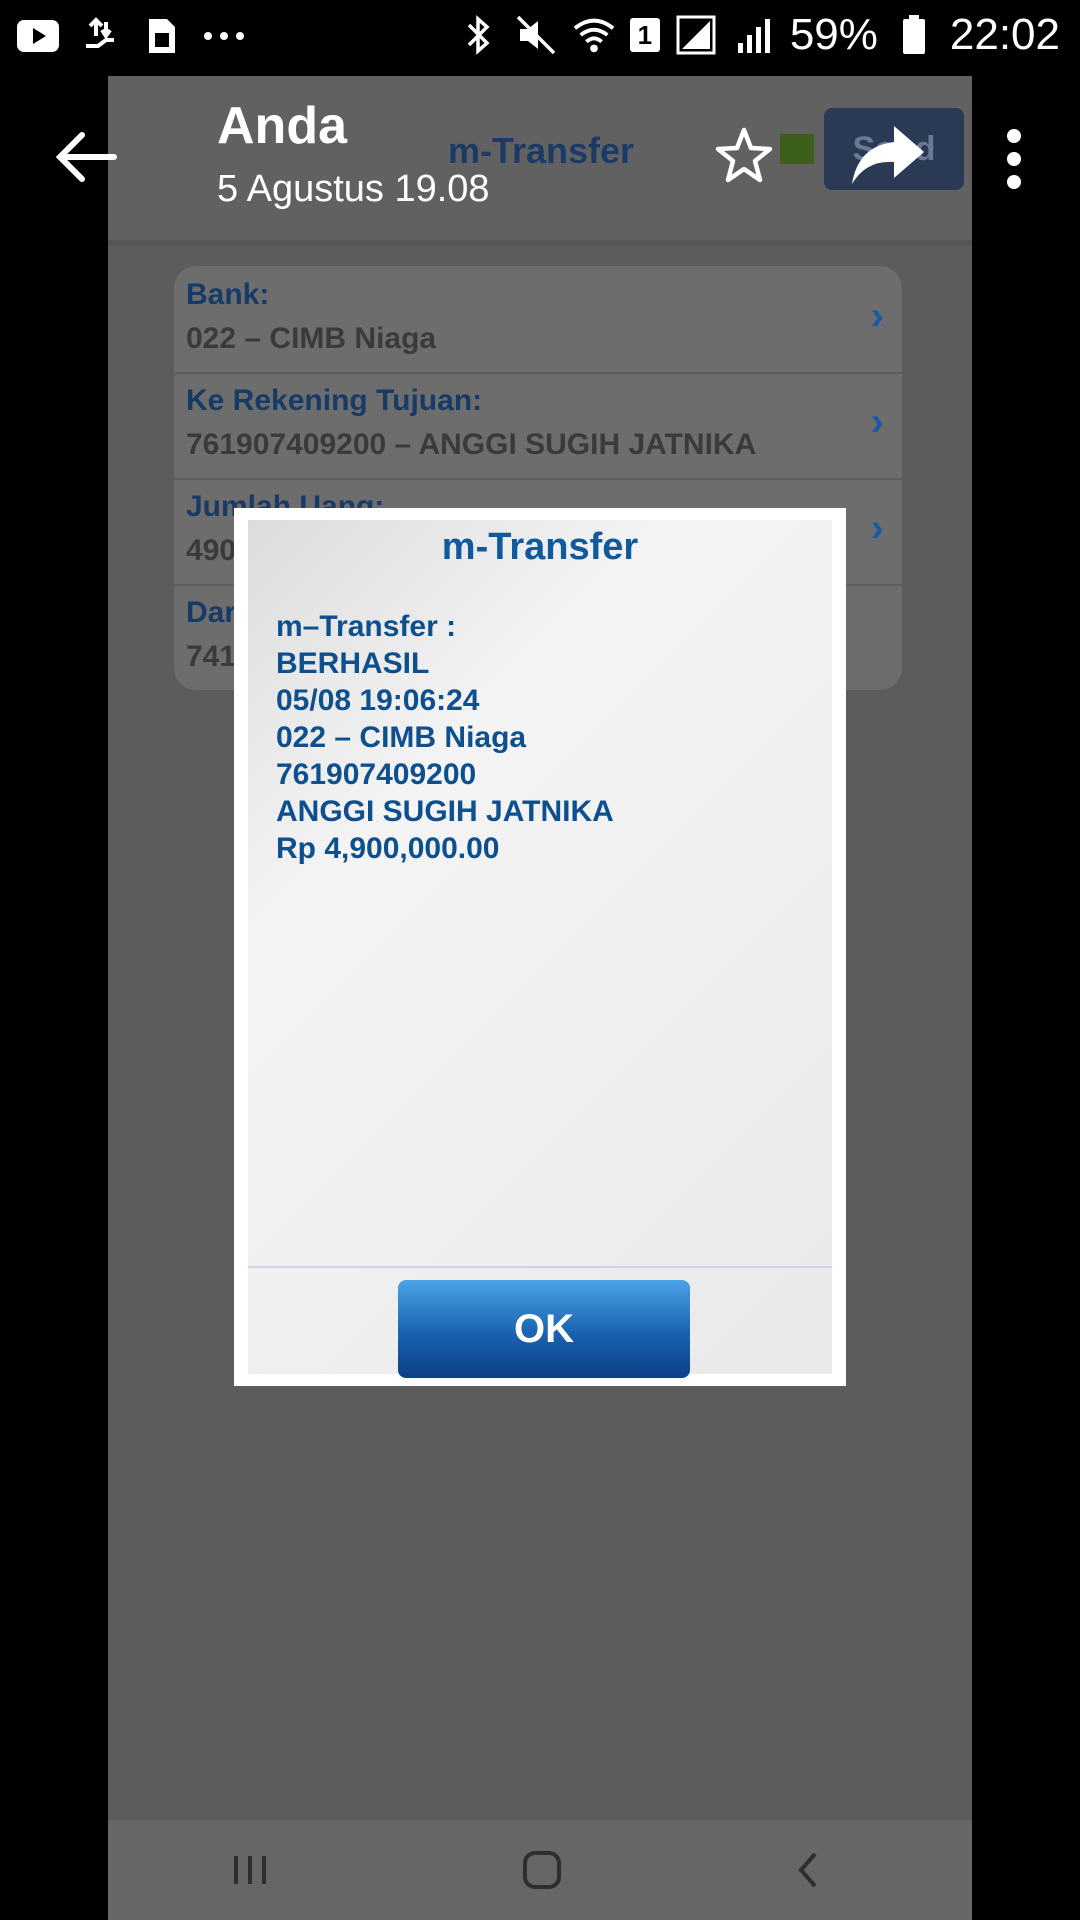 Image resolution: width=1080 pixels, height=1920 pixels. I want to click on message-line: 022 – CIMB Niaga, so click(401, 737).